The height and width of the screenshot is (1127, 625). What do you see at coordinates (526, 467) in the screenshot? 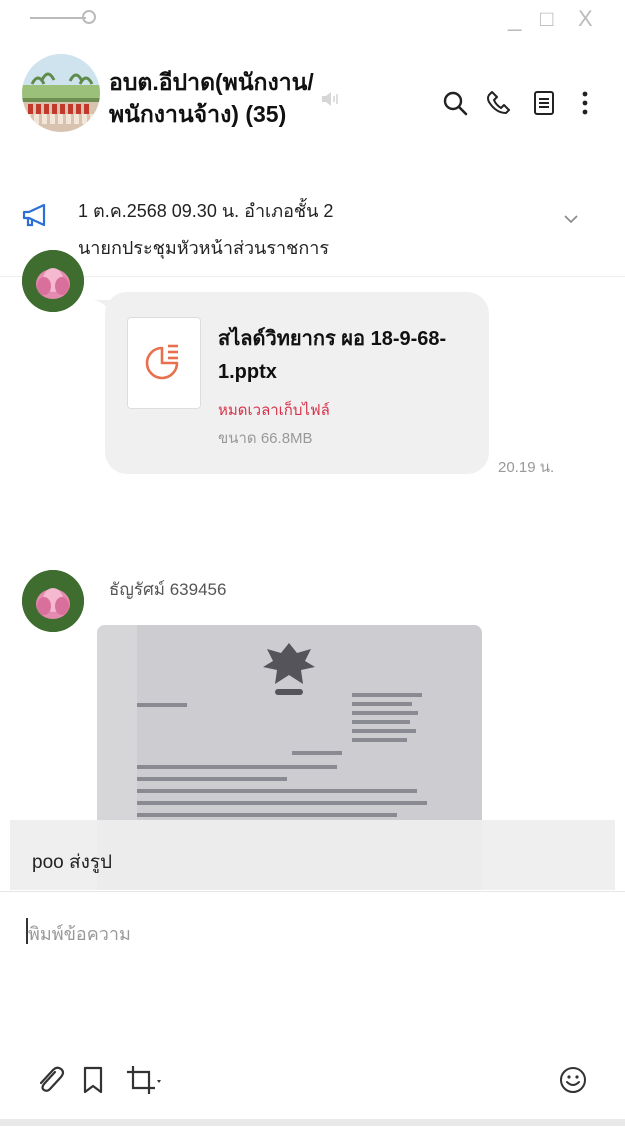
I see `message-time: 20.19 น.` at bounding box center [526, 467].